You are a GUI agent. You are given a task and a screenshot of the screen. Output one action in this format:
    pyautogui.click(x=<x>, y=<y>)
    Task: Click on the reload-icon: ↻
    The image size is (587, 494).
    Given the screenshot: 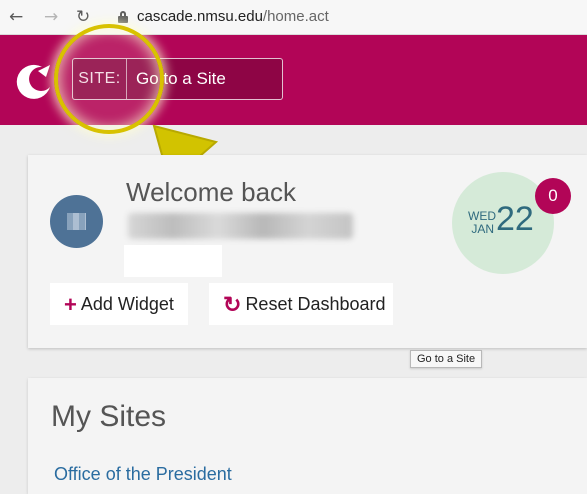 What is the action you would take?
    pyautogui.click(x=83, y=17)
    